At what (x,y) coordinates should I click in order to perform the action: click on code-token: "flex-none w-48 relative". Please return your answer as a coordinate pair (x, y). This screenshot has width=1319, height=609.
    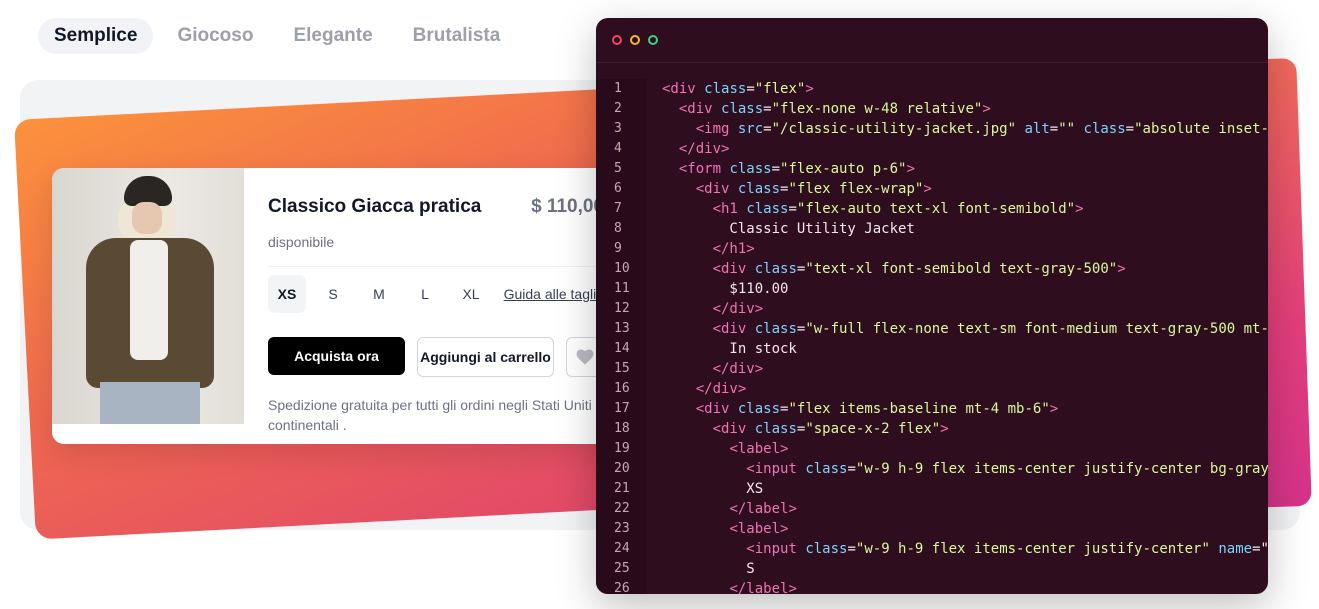
    Looking at the image, I should click on (877, 109).